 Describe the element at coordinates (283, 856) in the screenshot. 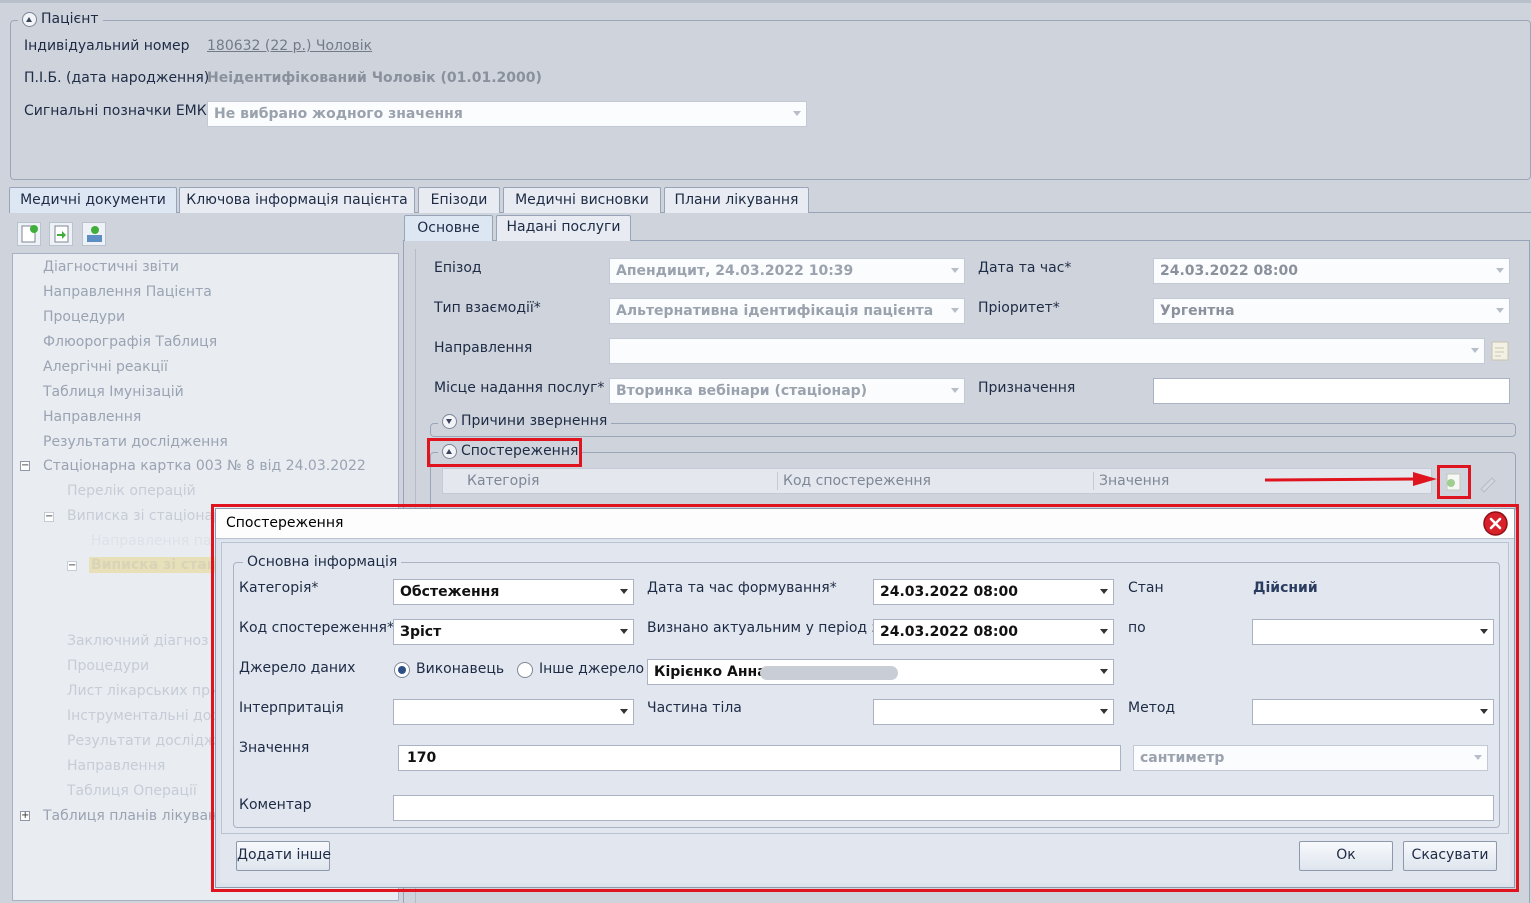

I see `add-other-button: Додати інше` at that location.